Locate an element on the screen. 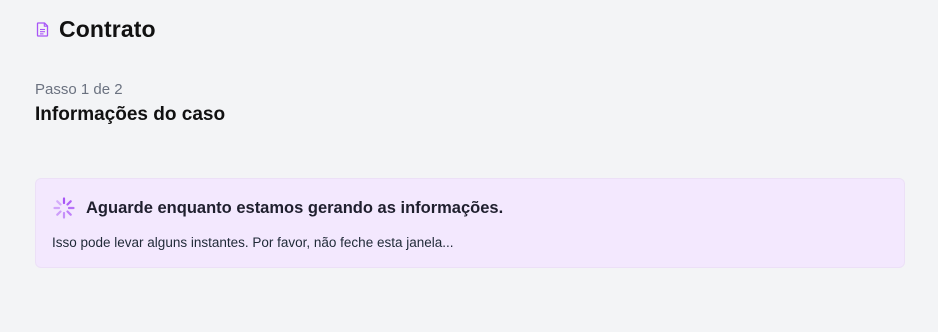 Image resolution: width=938 pixels, height=332 pixels. step-counter: Passo 1 de 2 is located at coordinates (79, 89).